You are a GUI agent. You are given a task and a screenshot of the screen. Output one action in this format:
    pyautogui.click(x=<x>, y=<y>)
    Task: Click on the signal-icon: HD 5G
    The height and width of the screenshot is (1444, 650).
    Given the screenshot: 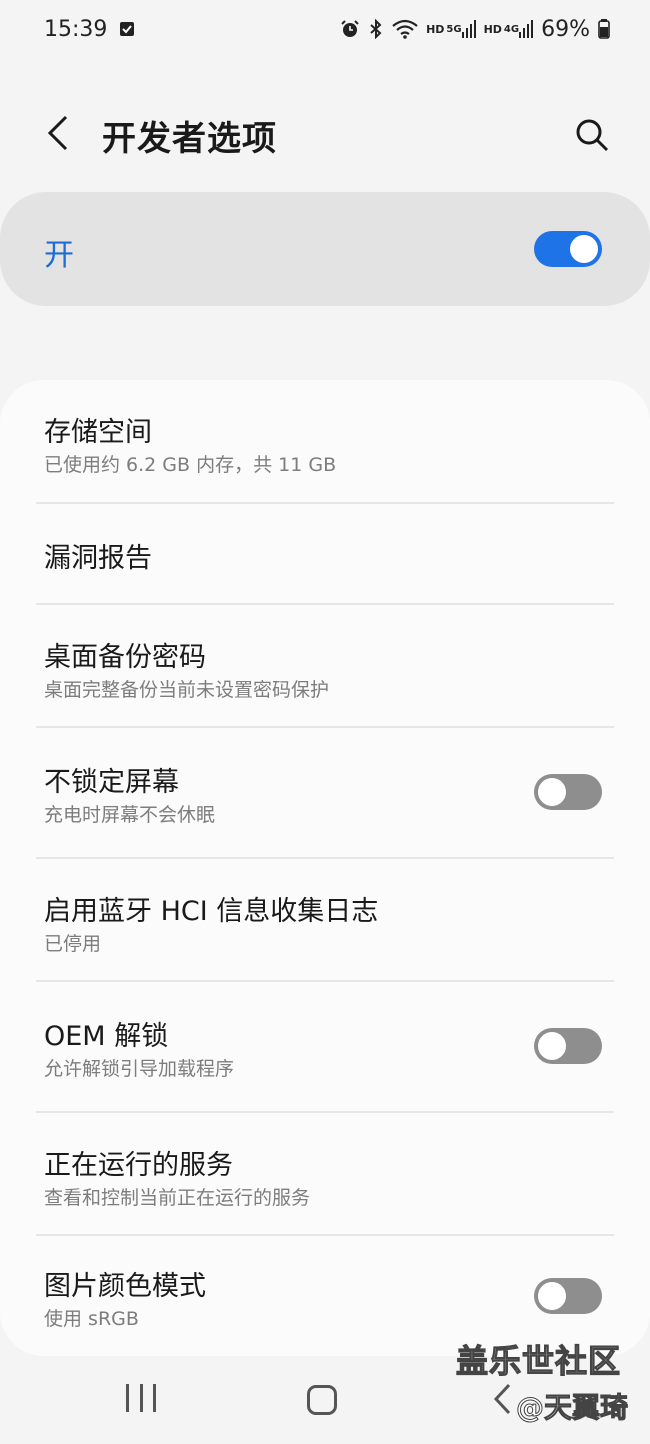 What is the action you would take?
    pyautogui.click(x=451, y=29)
    